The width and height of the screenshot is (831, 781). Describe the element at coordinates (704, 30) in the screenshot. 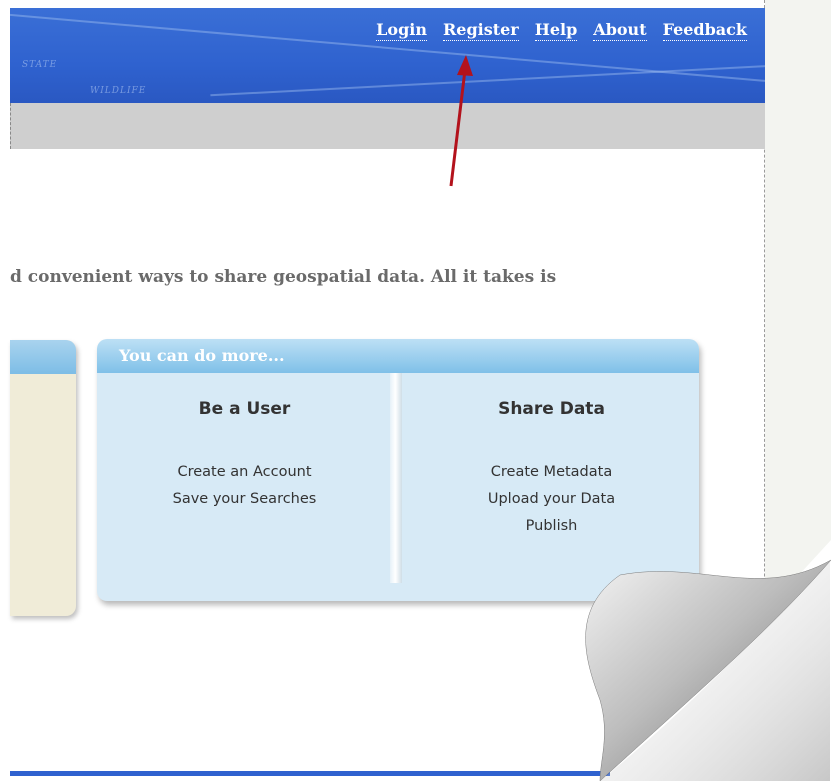

I see `feedback-link: Feedback` at that location.